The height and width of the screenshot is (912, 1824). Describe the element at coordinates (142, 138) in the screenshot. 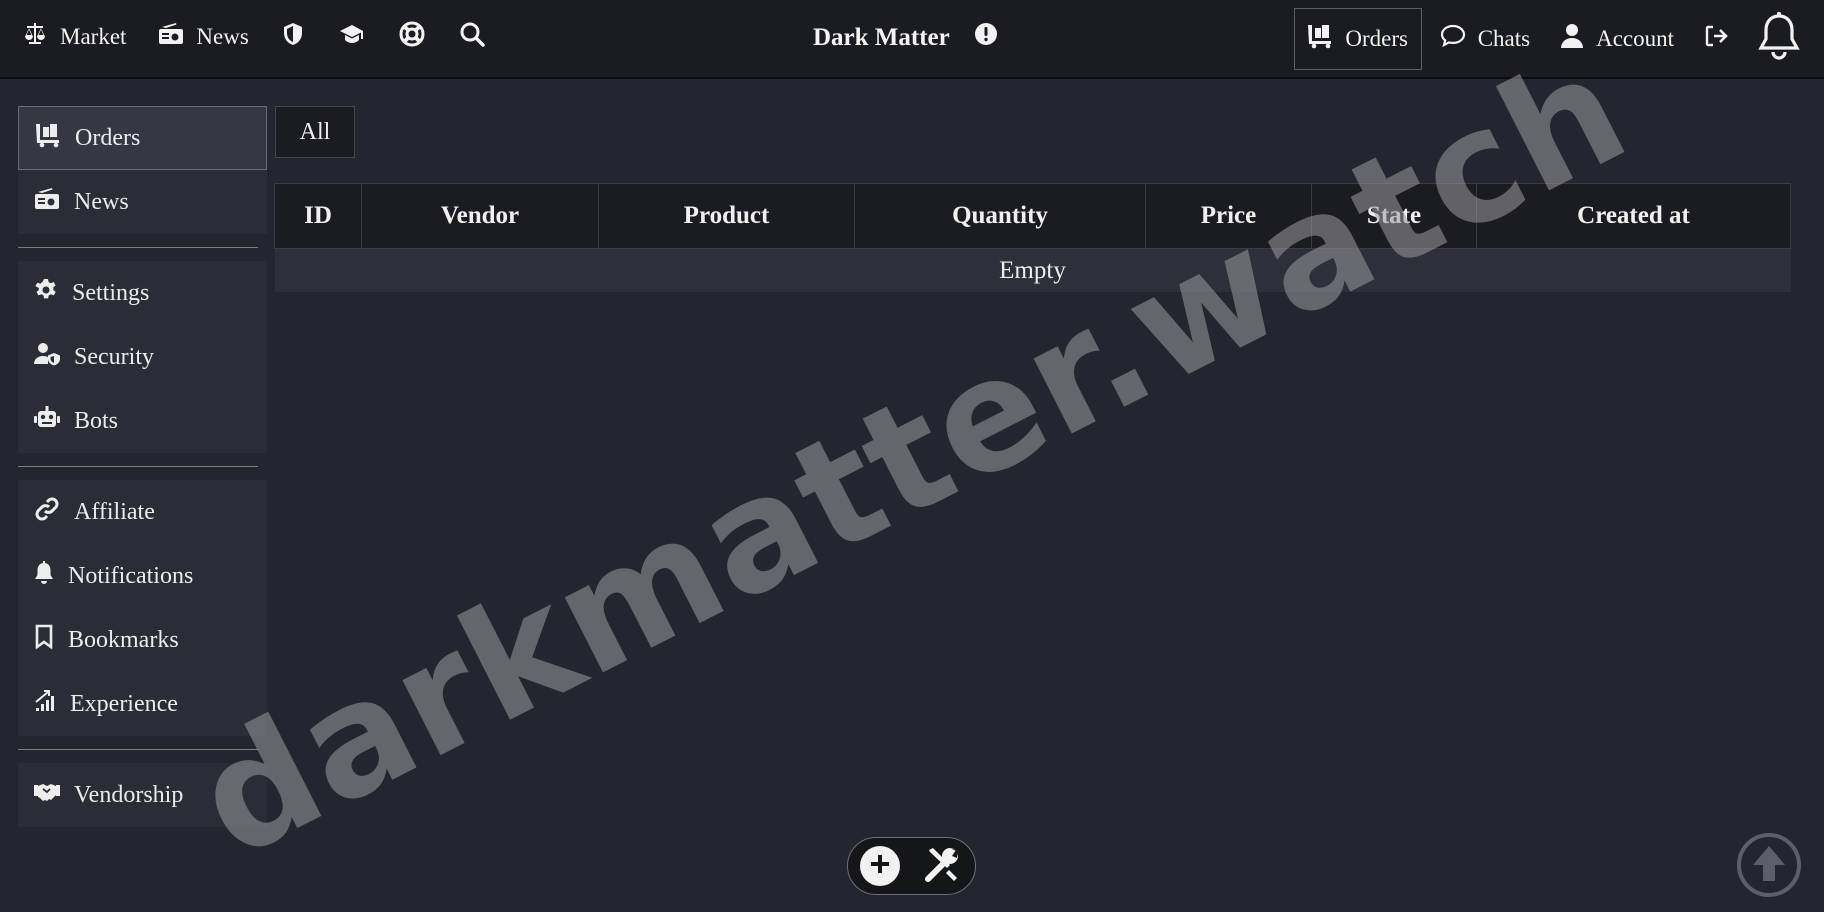

I see `sidebar-item-orders: Orders` at that location.